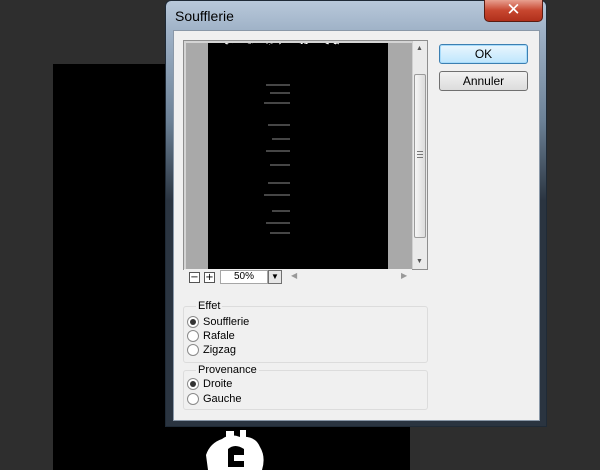 The height and width of the screenshot is (470, 600). Describe the element at coordinates (219, 336) in the screenshot. I see `effect-option-label: Rafale` at that location.